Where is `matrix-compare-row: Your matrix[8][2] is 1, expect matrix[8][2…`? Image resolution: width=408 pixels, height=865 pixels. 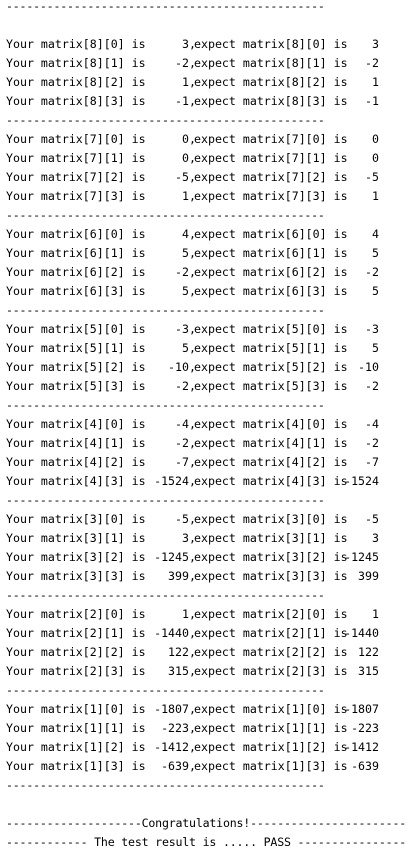 matrix-compare-row: Your matrix[8][2] is 1, expect matrix[8][2… is located at coordinates (192, 82).